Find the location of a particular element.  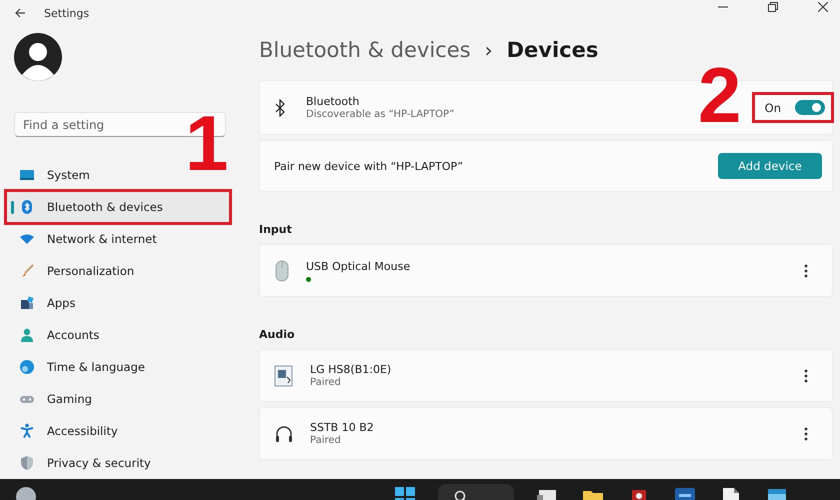

toggle-label: On is located at coordinates (772, 107).